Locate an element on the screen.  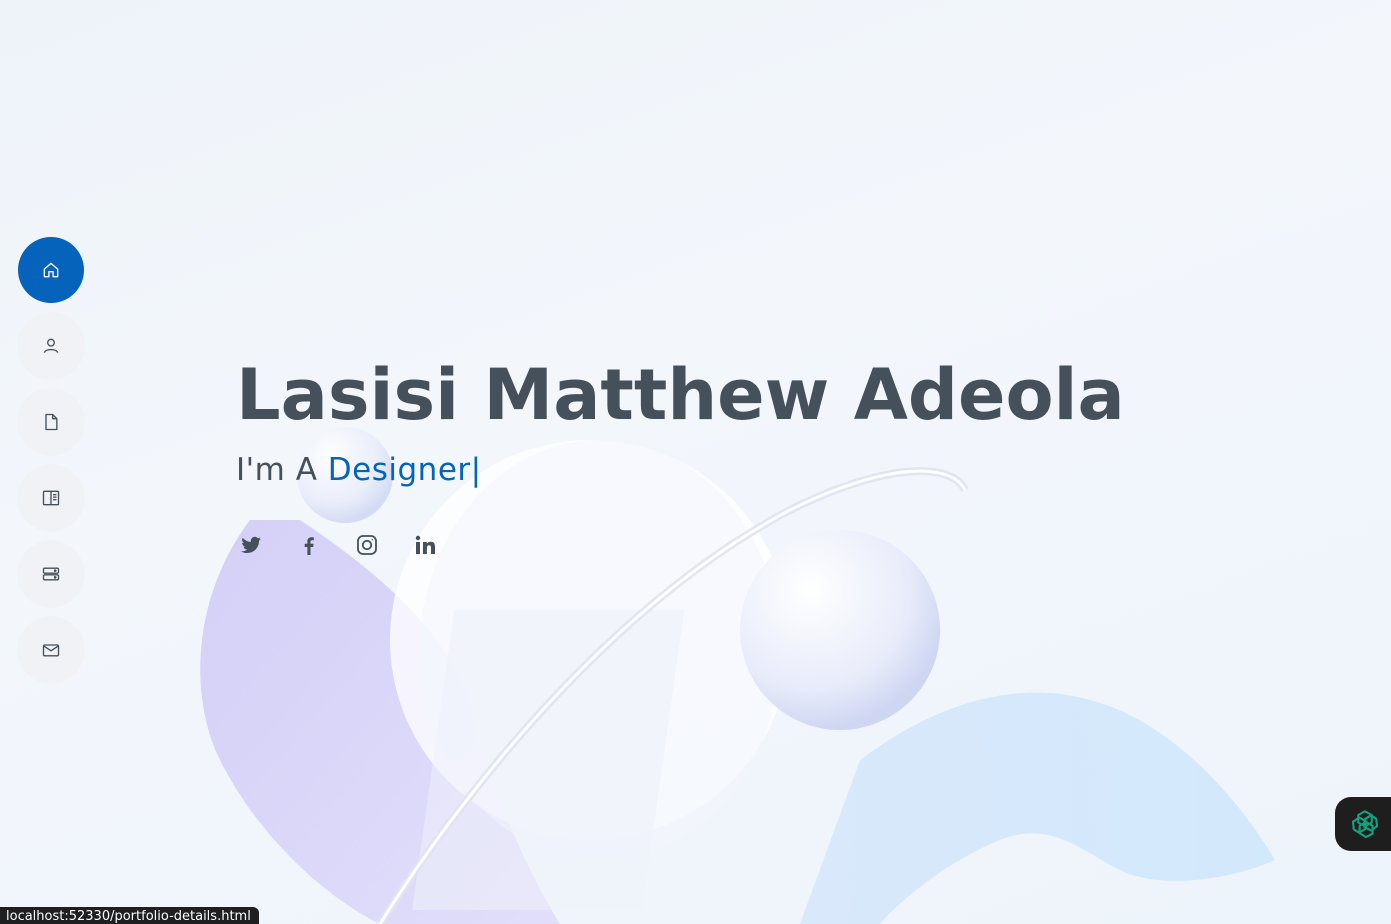
social-links is located at coordinates (338, 545).